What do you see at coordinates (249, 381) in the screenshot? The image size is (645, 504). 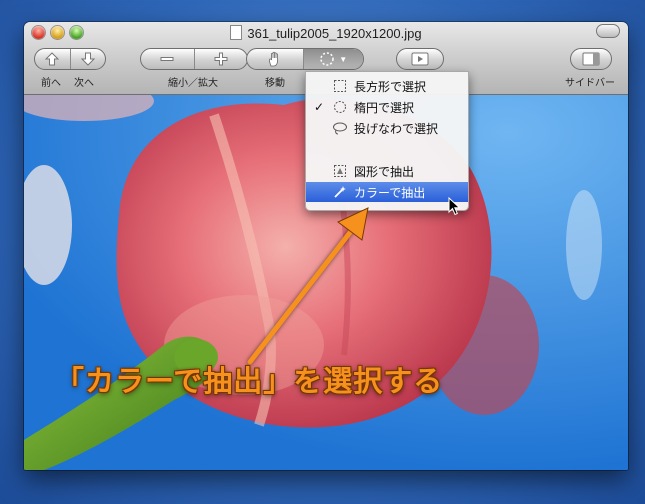 I see `annotation-text: 「カラーで抽出」を選択する` at bounding box center [249, 381].